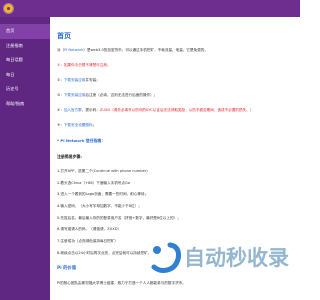 This screenshot has width=320, height=300. I want to click on sidebar-item-daily-topic: 每日话题, so click(25, 60).